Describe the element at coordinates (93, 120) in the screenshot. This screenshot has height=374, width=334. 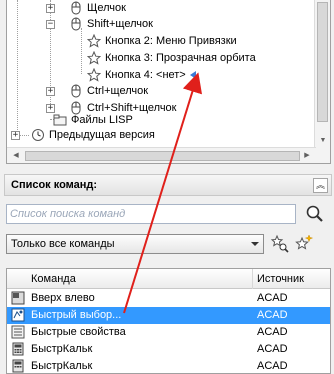
I see `tree-item-lisp-files: Файлы LISP` at that location.